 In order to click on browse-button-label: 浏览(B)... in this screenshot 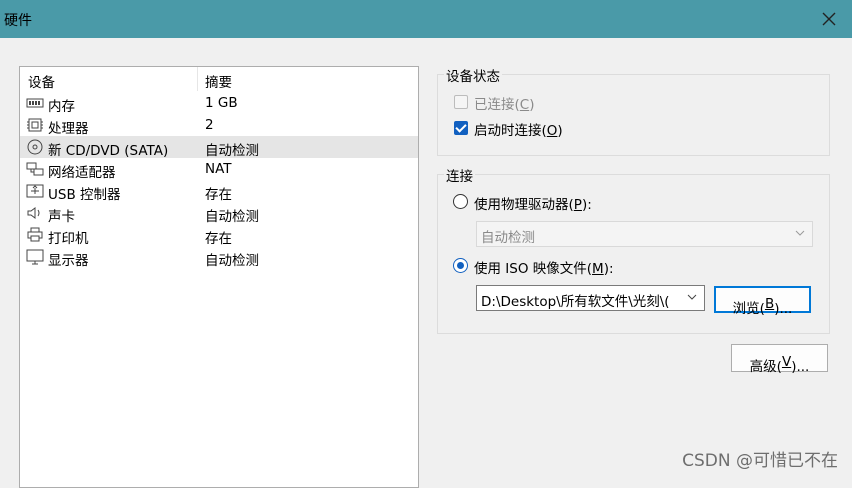, I will do `click(762, 306)`.